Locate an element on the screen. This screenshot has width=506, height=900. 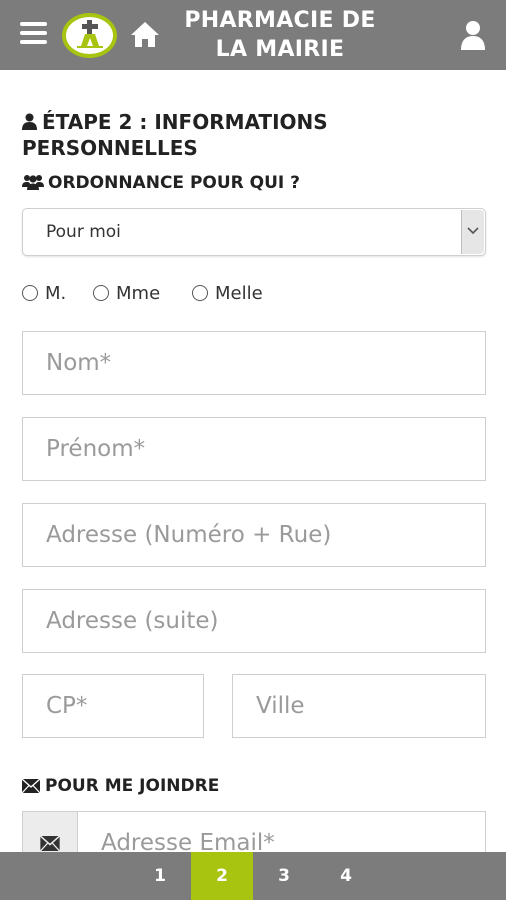
page-4-button: 4 is located at coordinates (346, 876).